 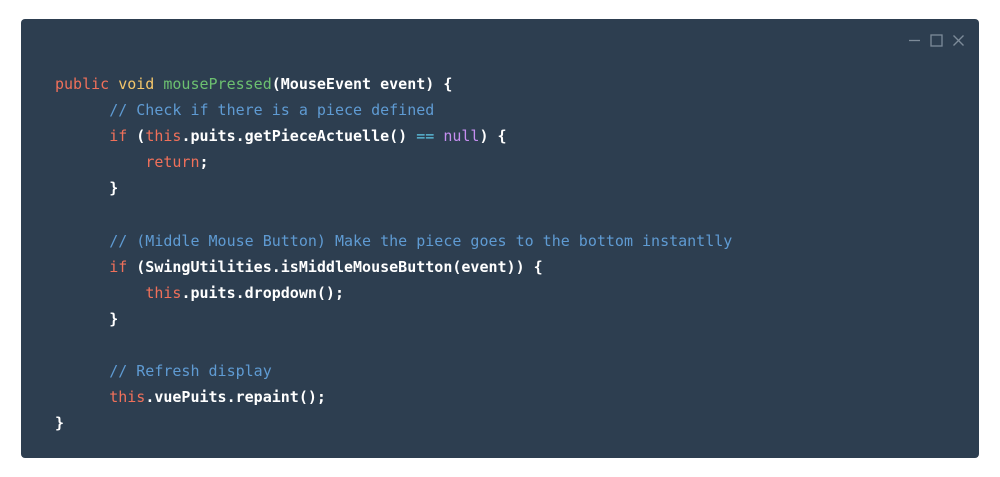 What do you see at coordinates (272, 110) in the screenshot?
I see `code-token-comment: // Check if there is a piece defined` at bounding box center [272, 110].